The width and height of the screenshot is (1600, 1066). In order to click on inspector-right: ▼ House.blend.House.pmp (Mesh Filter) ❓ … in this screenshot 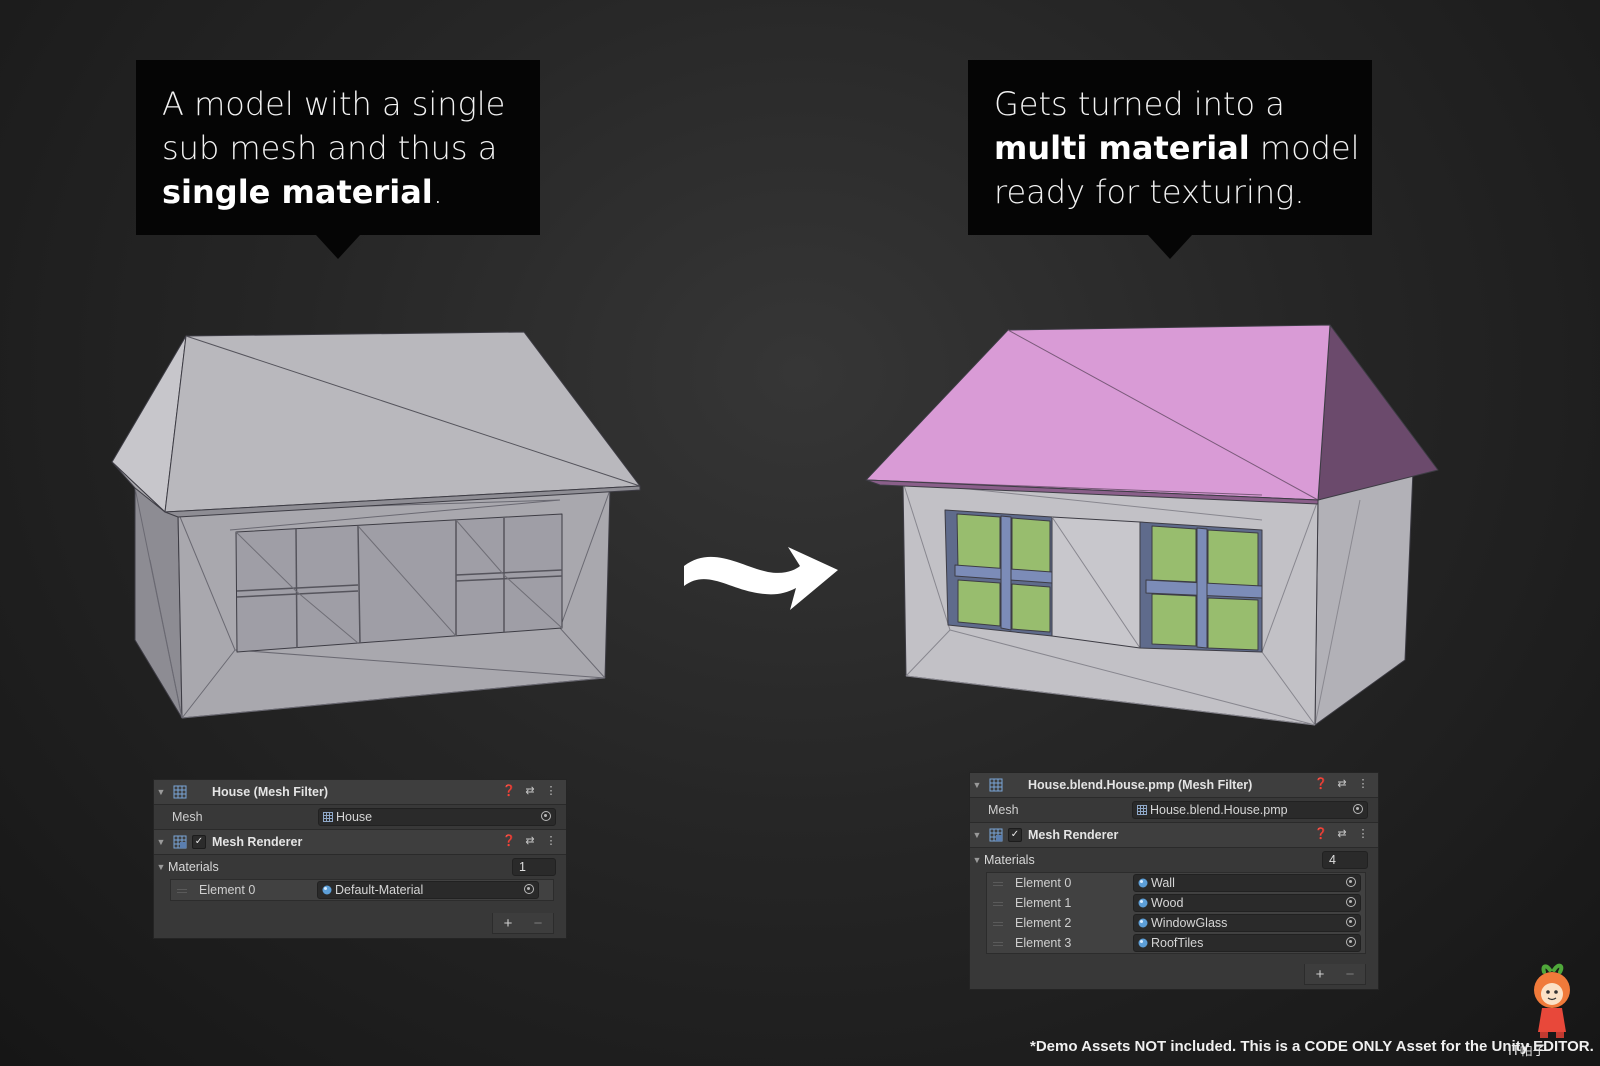, I will do `click(1174, 881)`.